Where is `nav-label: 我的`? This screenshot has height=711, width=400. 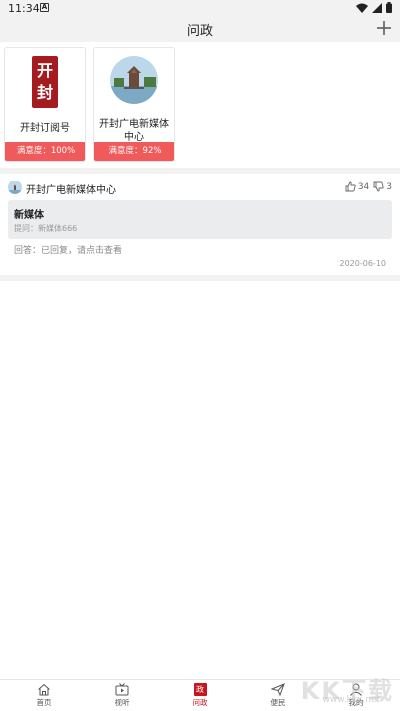
nav-label: 我的 is located at coordinates (356, 702).